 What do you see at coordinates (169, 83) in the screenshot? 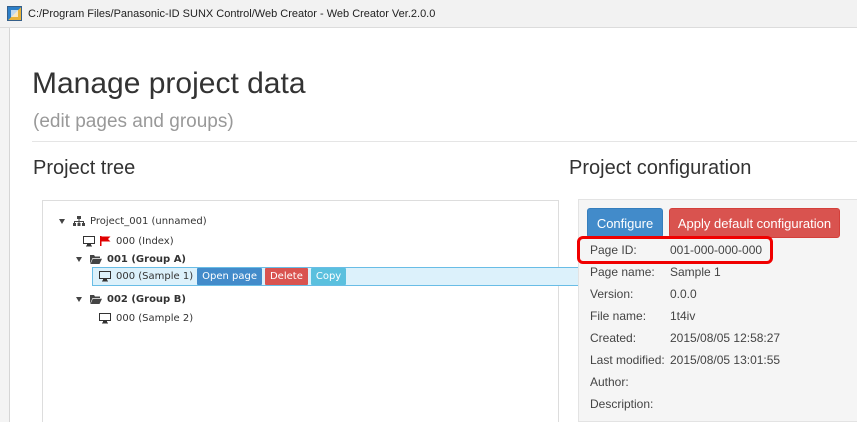
I see `page-title: Manage project data` at bounding box center [169, 83].